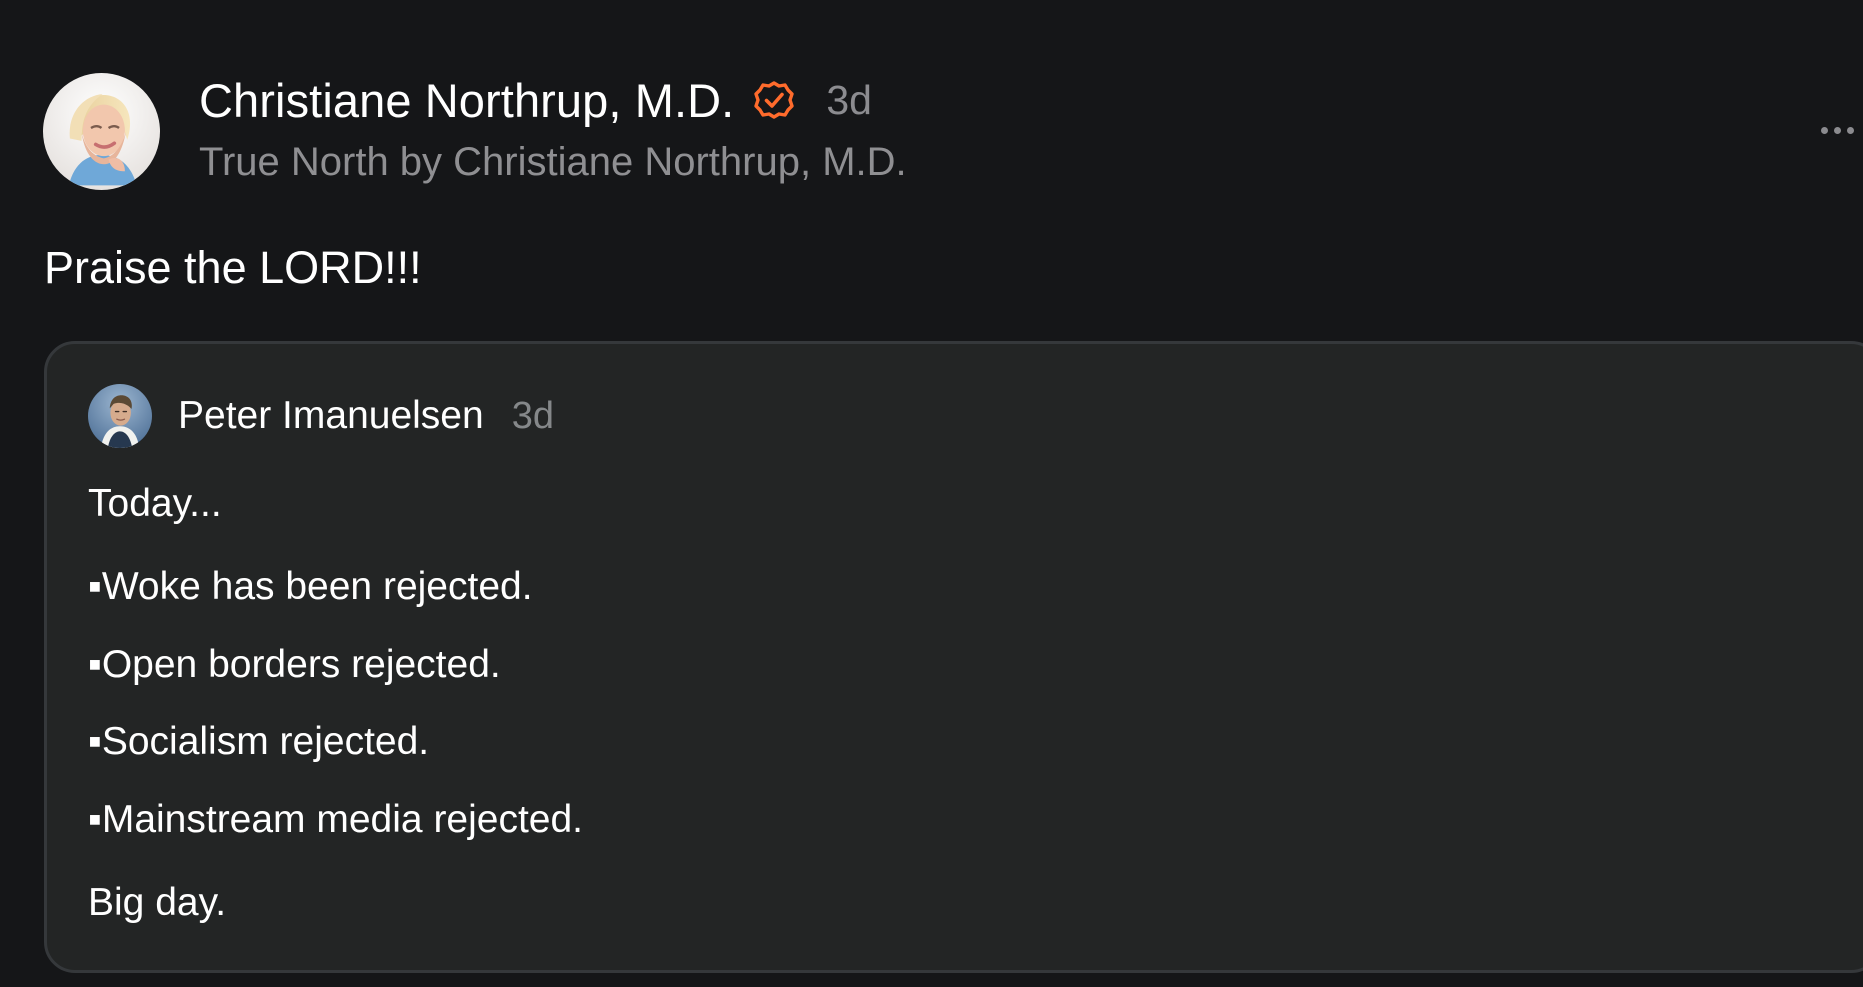 The image size is (1863, 987). Describe the element at coordinates (157, 902) in the screenshot. I see `quoted-post-line: Big day.` at that location.